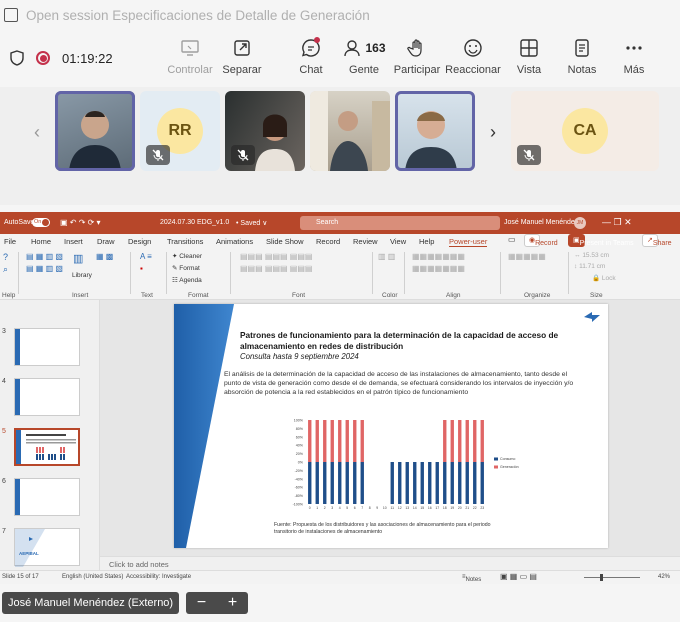  I want to click on participant-tile: CA, so click(585, 131).